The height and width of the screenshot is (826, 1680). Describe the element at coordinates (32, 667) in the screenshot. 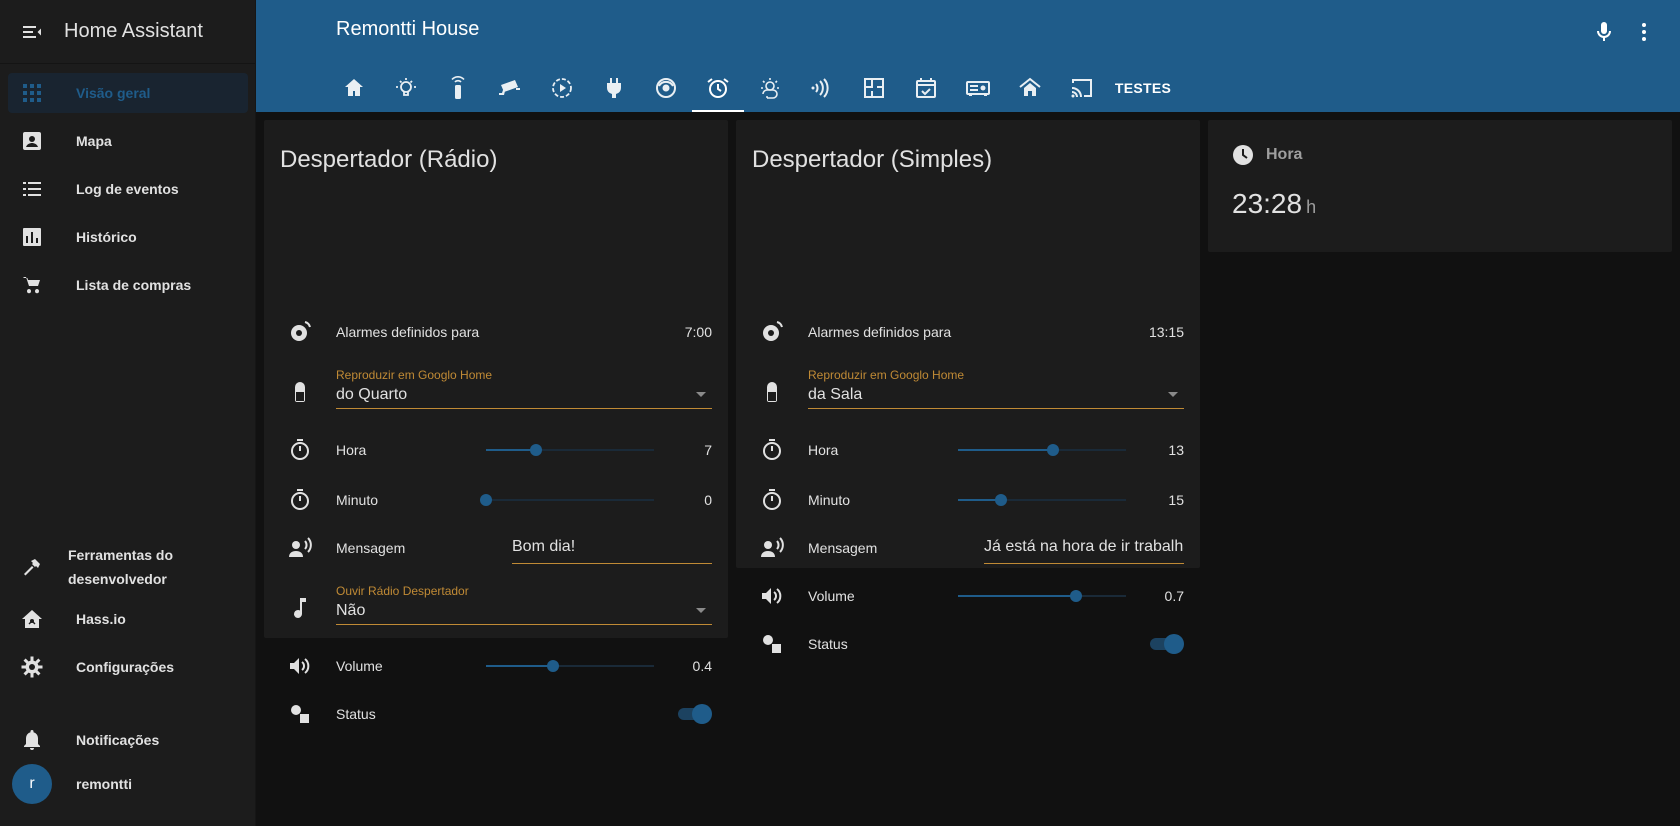

I see `gear-icon` at that location.